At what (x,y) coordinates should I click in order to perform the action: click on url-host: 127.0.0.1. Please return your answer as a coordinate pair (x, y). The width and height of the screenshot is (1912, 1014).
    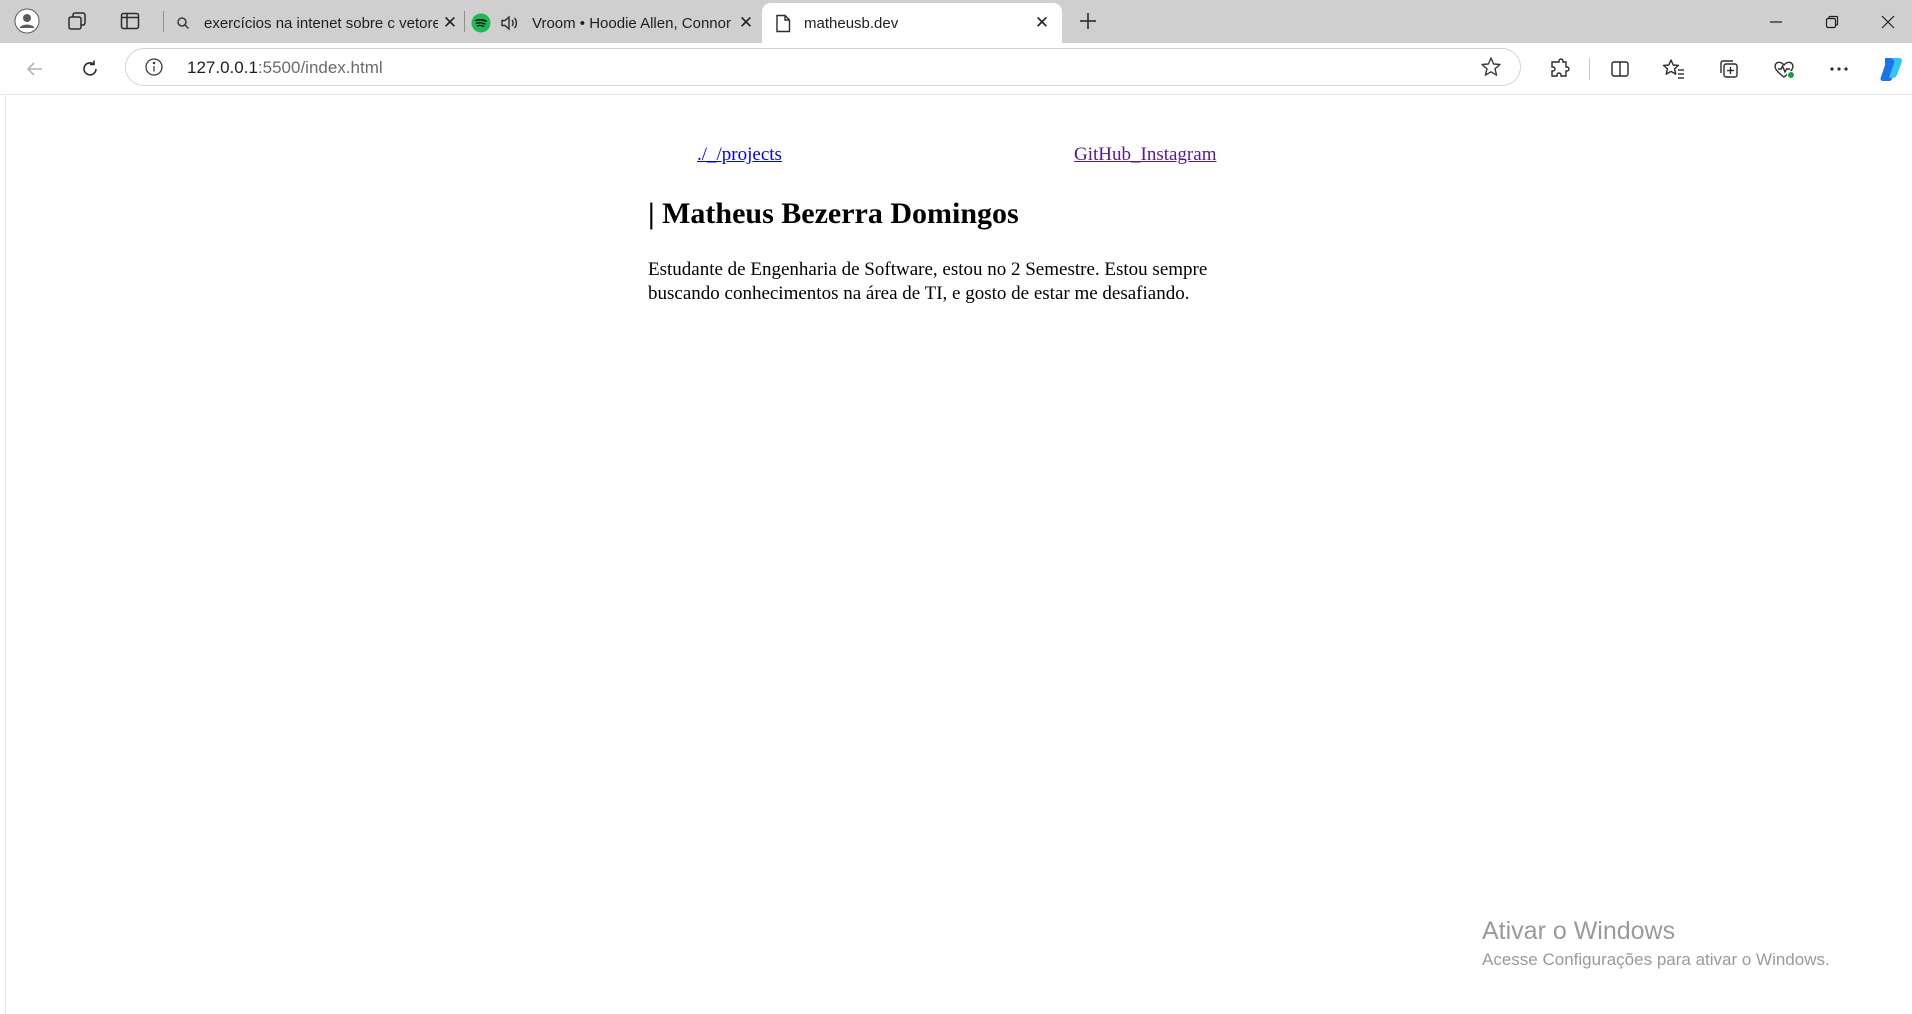
    Looking at the image, I should click on (222, 67).